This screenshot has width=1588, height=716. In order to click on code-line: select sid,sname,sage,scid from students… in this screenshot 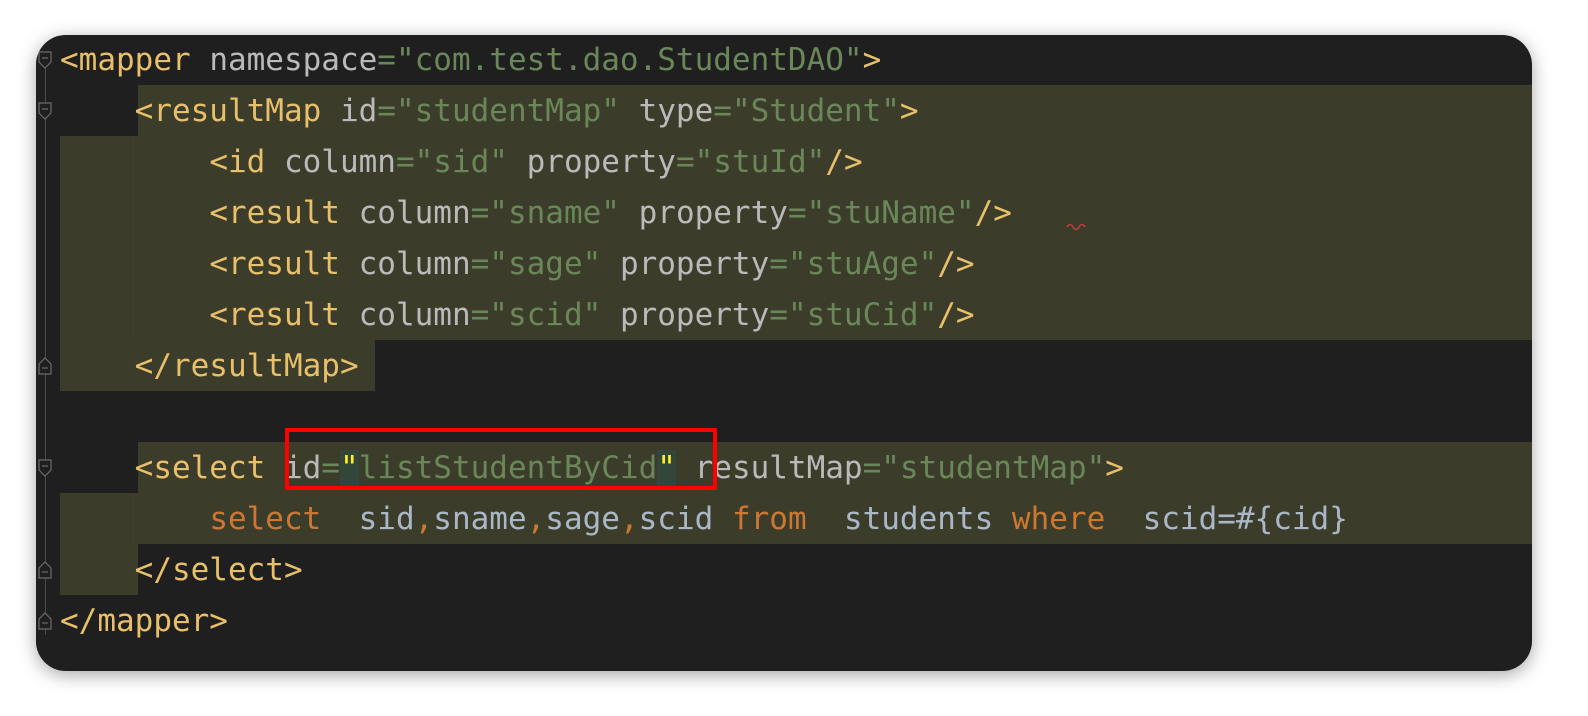, I will do `click(704, 519)`.